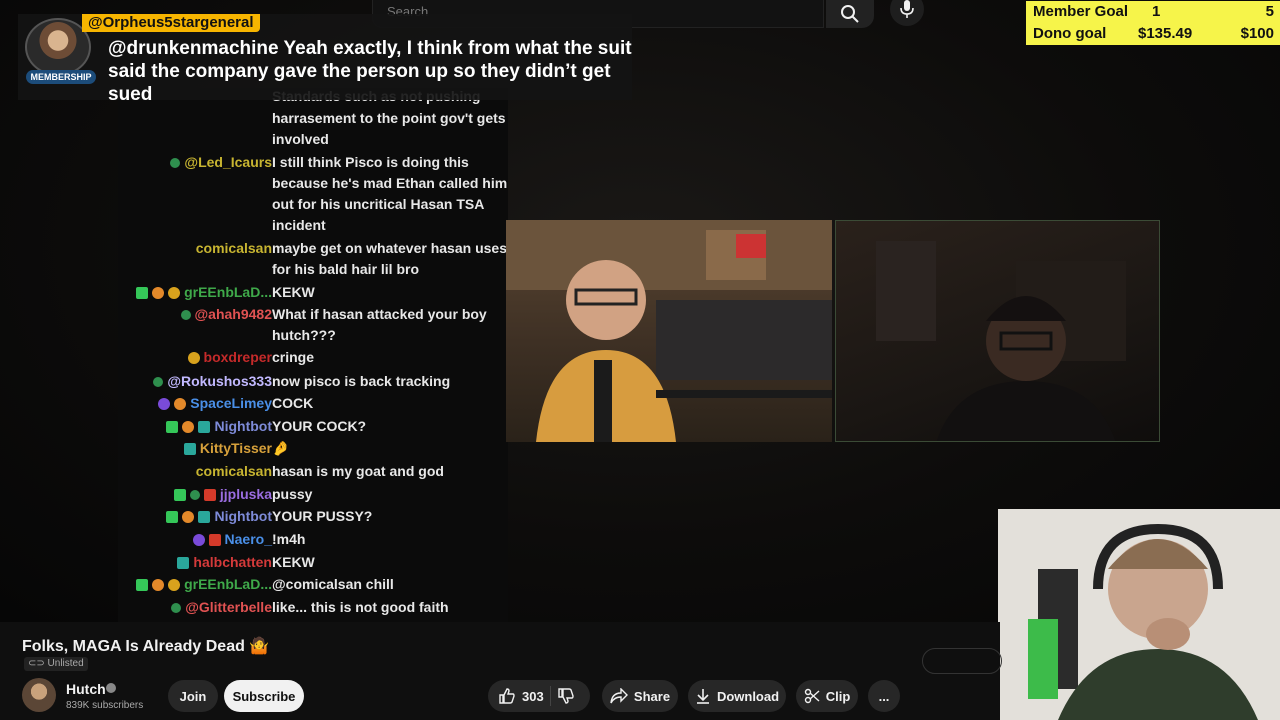  I want to click on join-button: Join, so click(193, 696).